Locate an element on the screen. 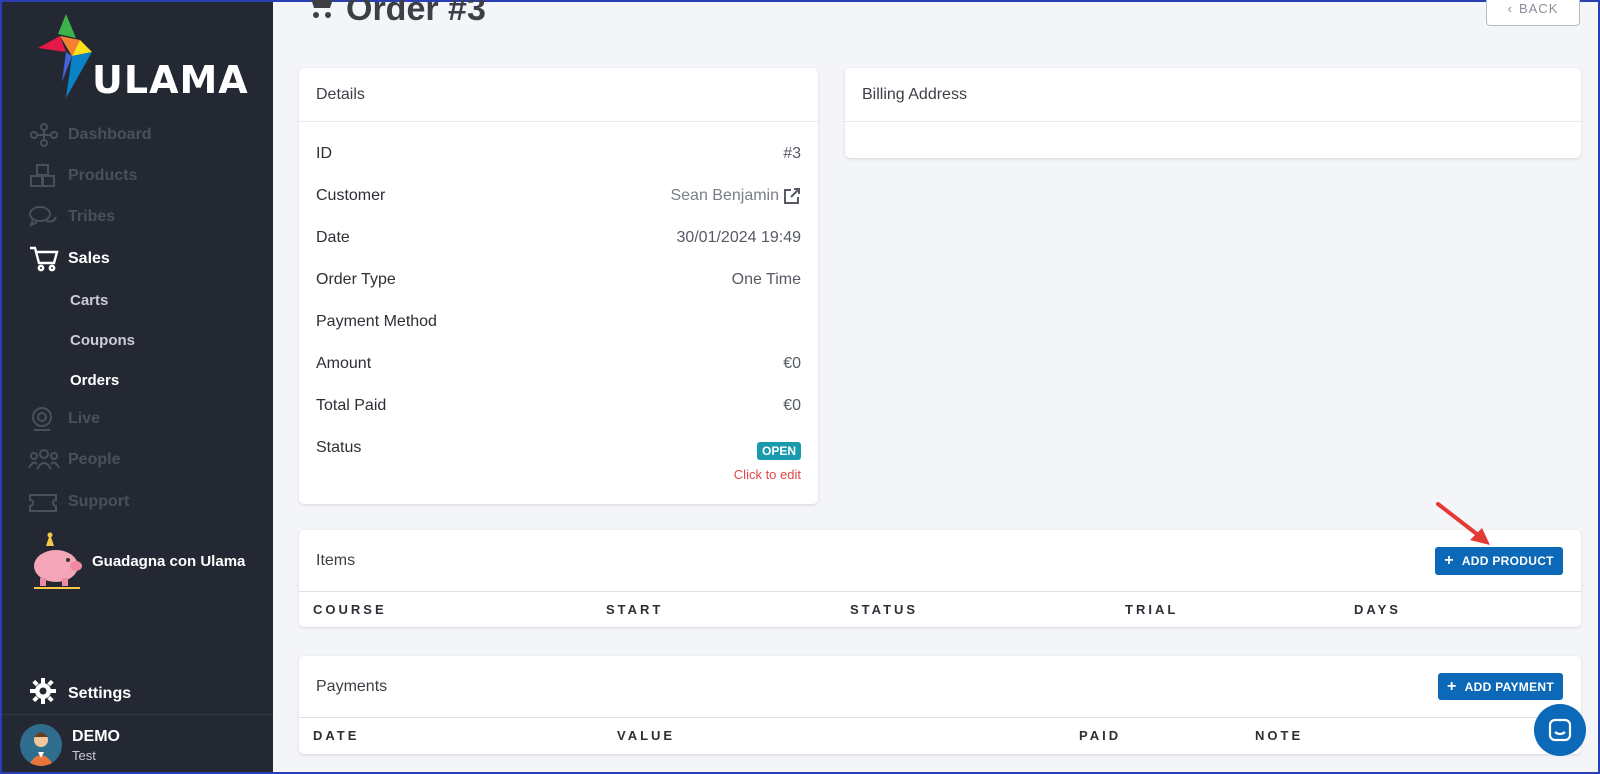  user-role: Test is located at coordinates (84, 755).